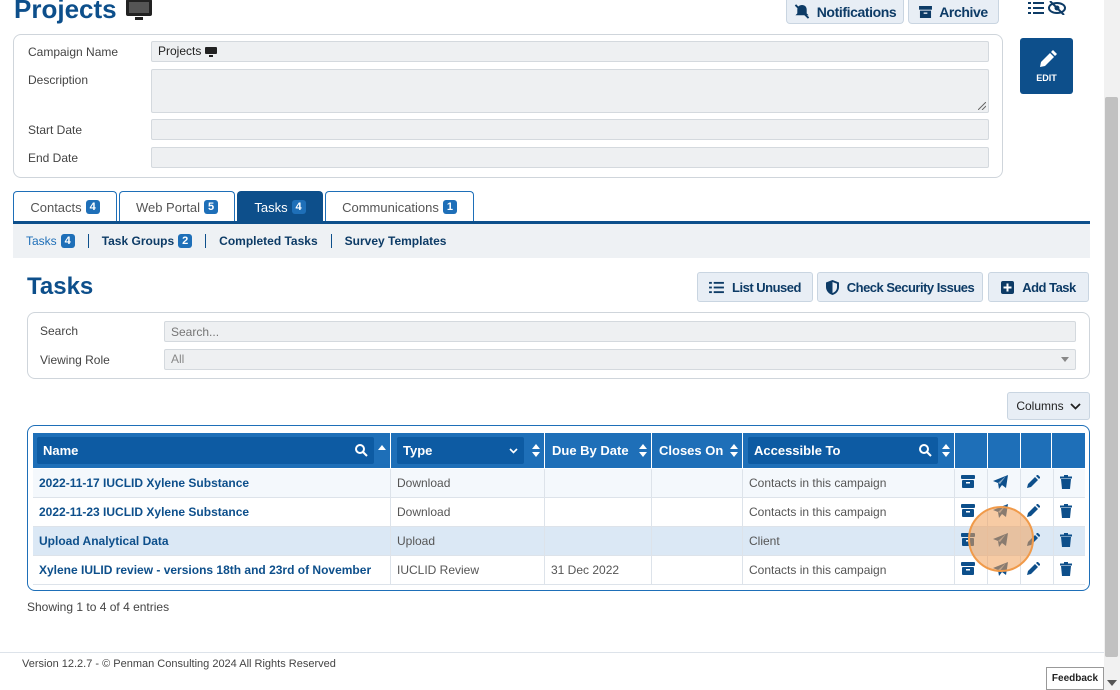 The image size is (1120, 690). I want to click on sort-asc-icon, so click(382, 447).